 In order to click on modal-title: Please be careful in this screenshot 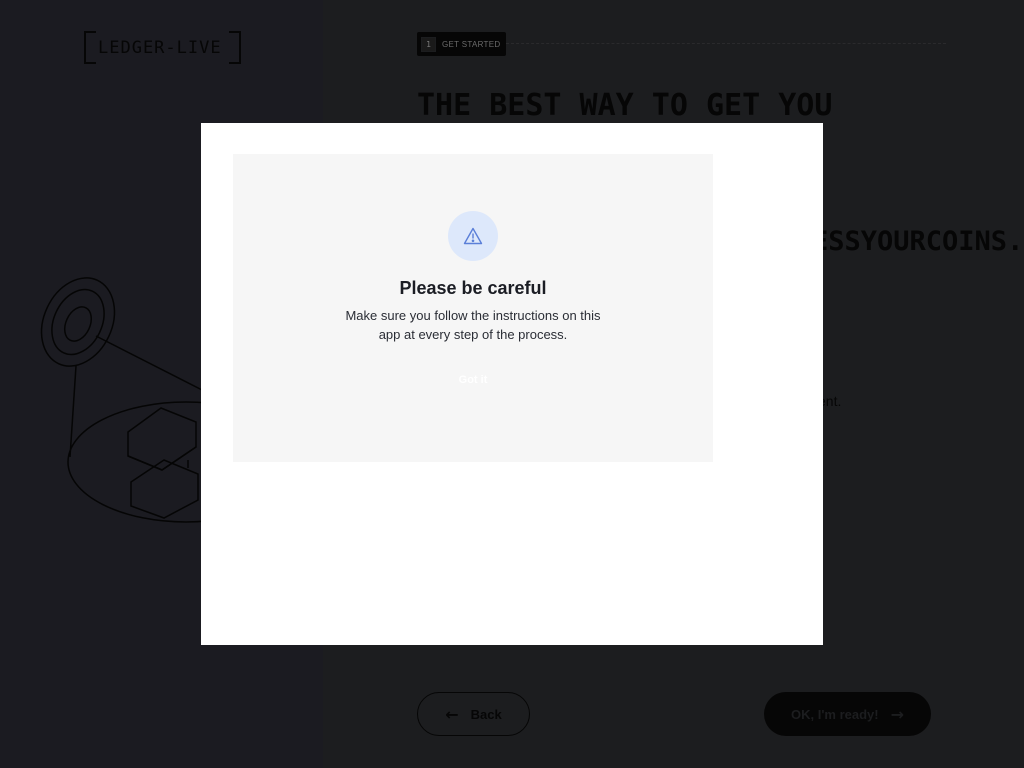, I will do `click(473, 288)`.